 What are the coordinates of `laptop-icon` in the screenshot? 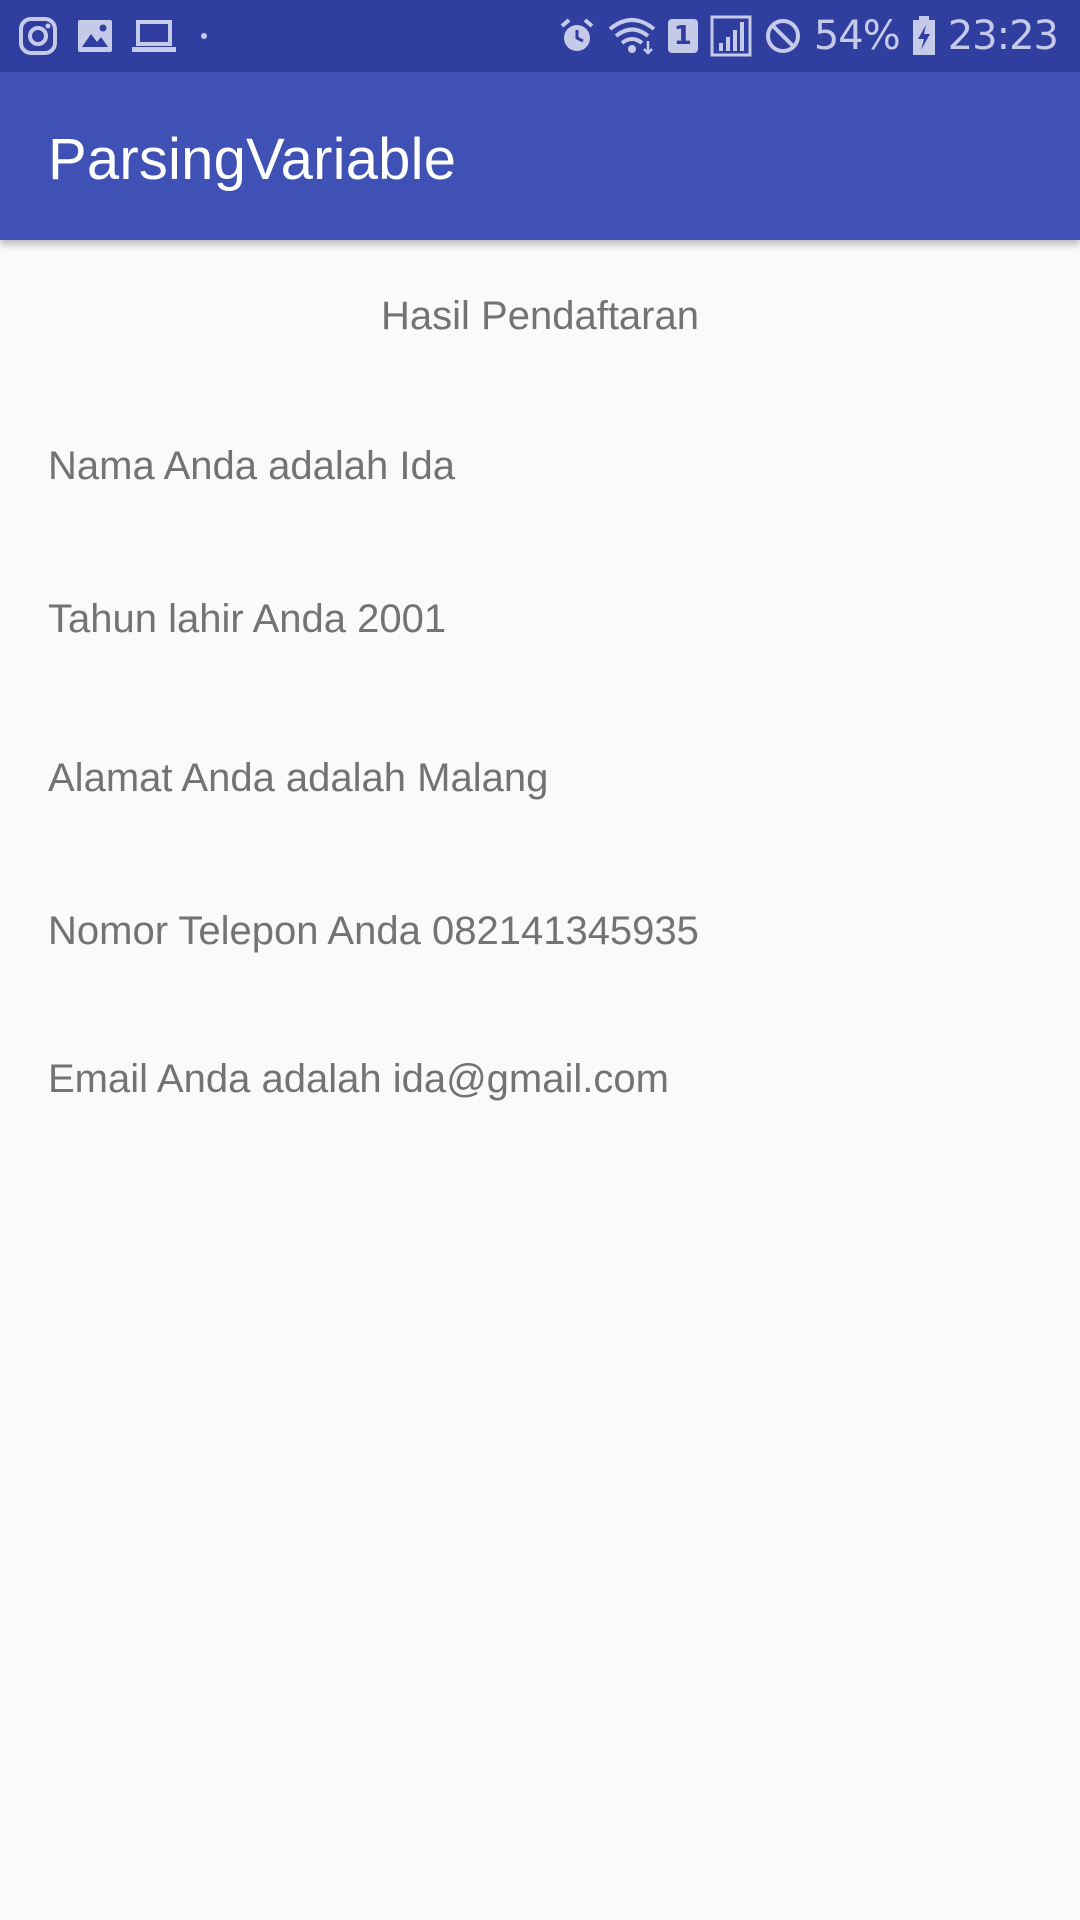 It's located at (154, 36).